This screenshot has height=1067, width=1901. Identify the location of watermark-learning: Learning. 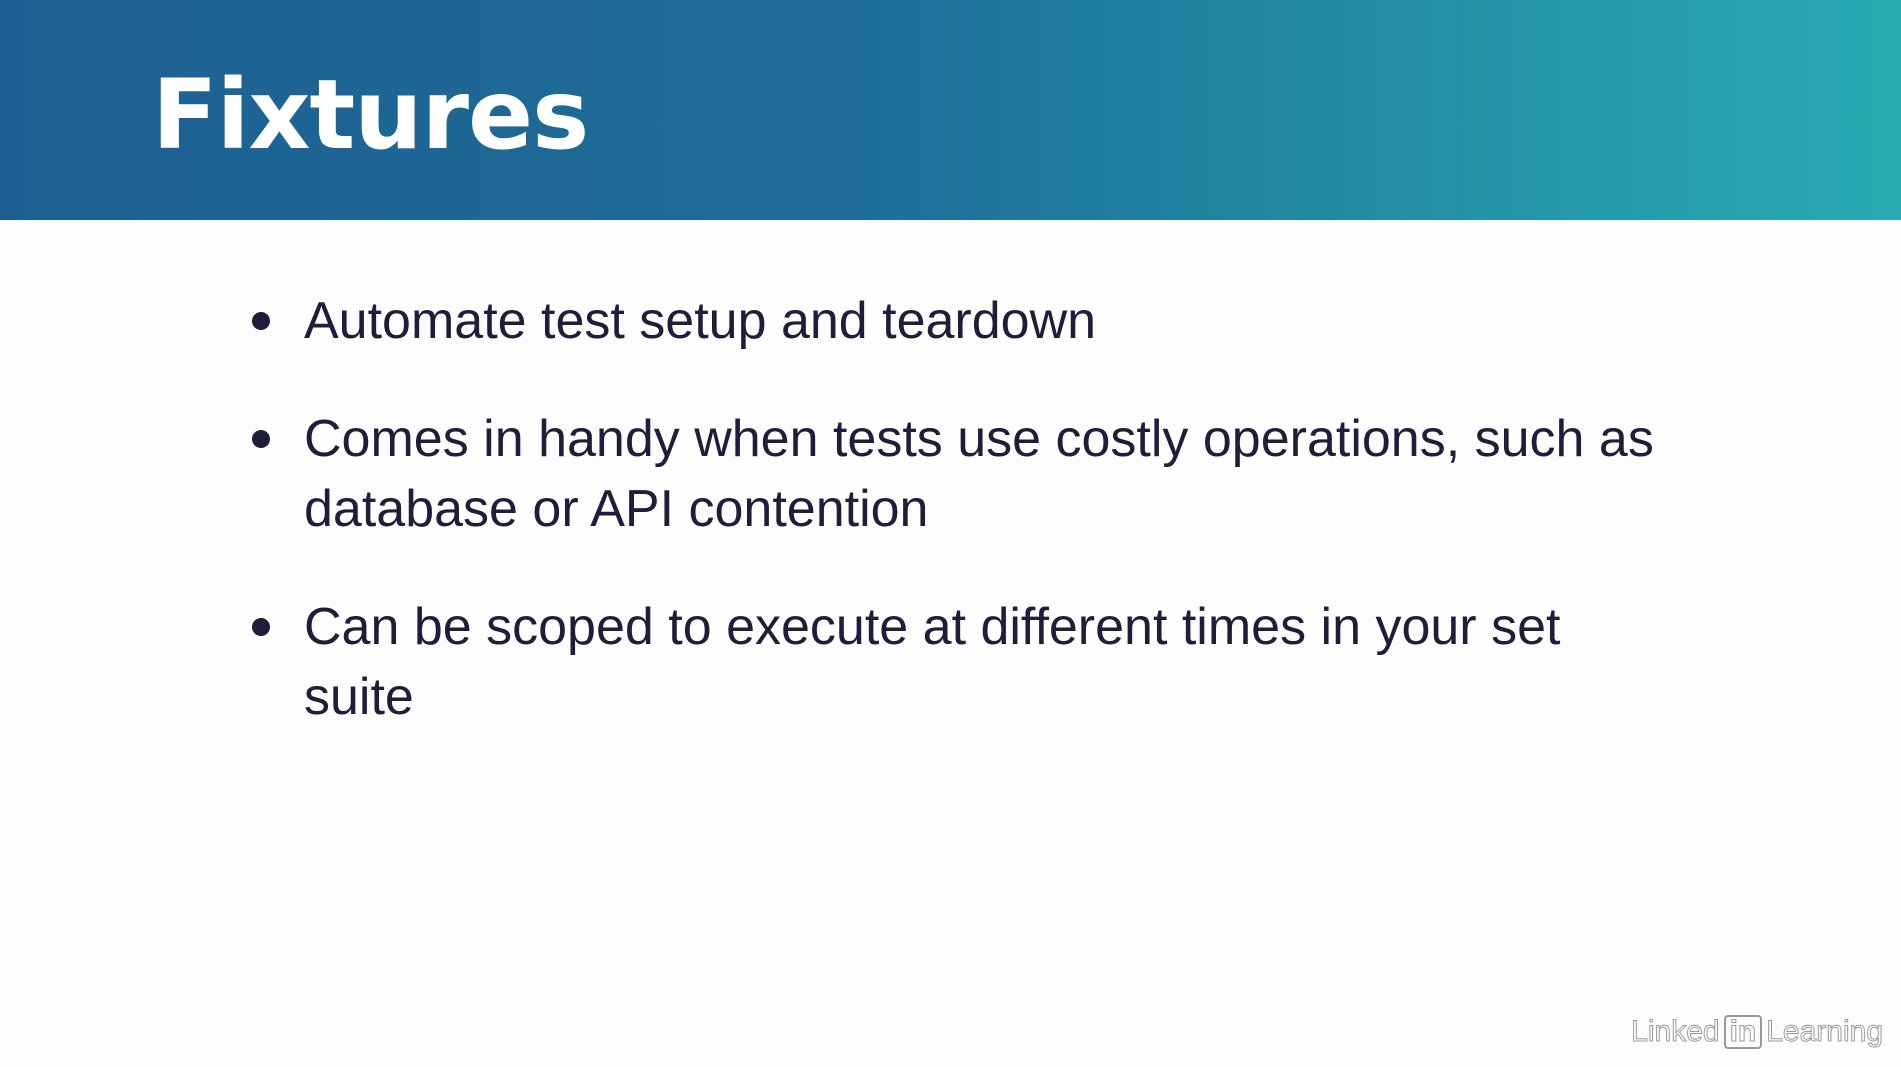
(1825, 1032).